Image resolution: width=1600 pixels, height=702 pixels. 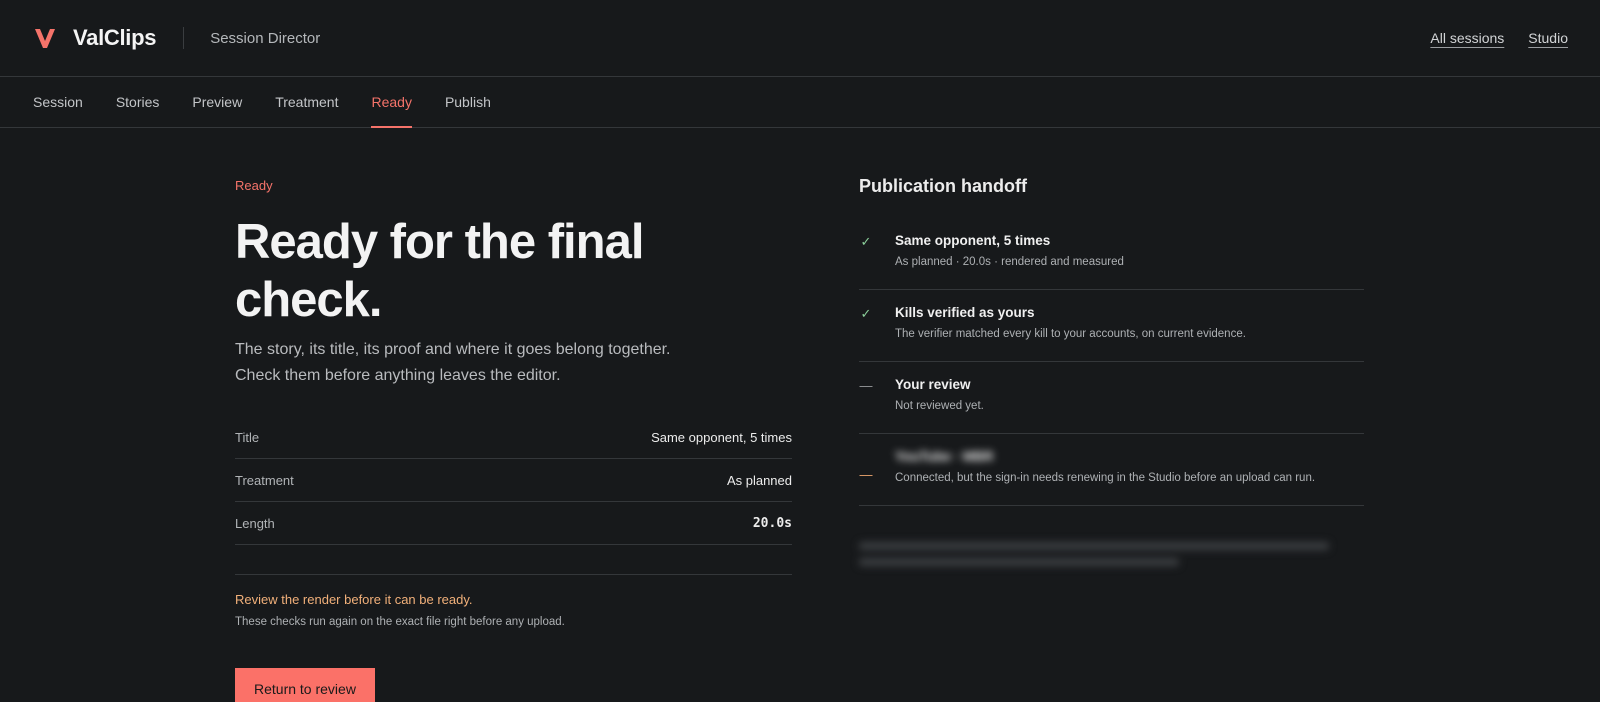 I want to click on check-detail: Not reviewed yet., so click(x=939, y=406).